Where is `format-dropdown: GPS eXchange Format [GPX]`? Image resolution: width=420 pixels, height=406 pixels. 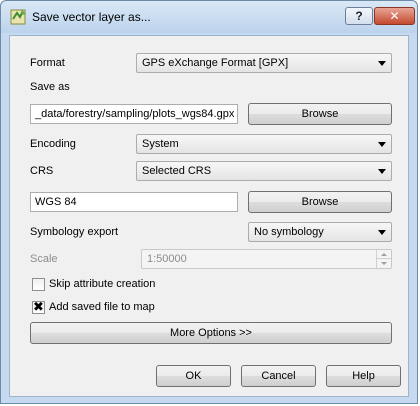
format-dropdown: GPS eXchange Format [GPX] is located at coordinates (264, 63).